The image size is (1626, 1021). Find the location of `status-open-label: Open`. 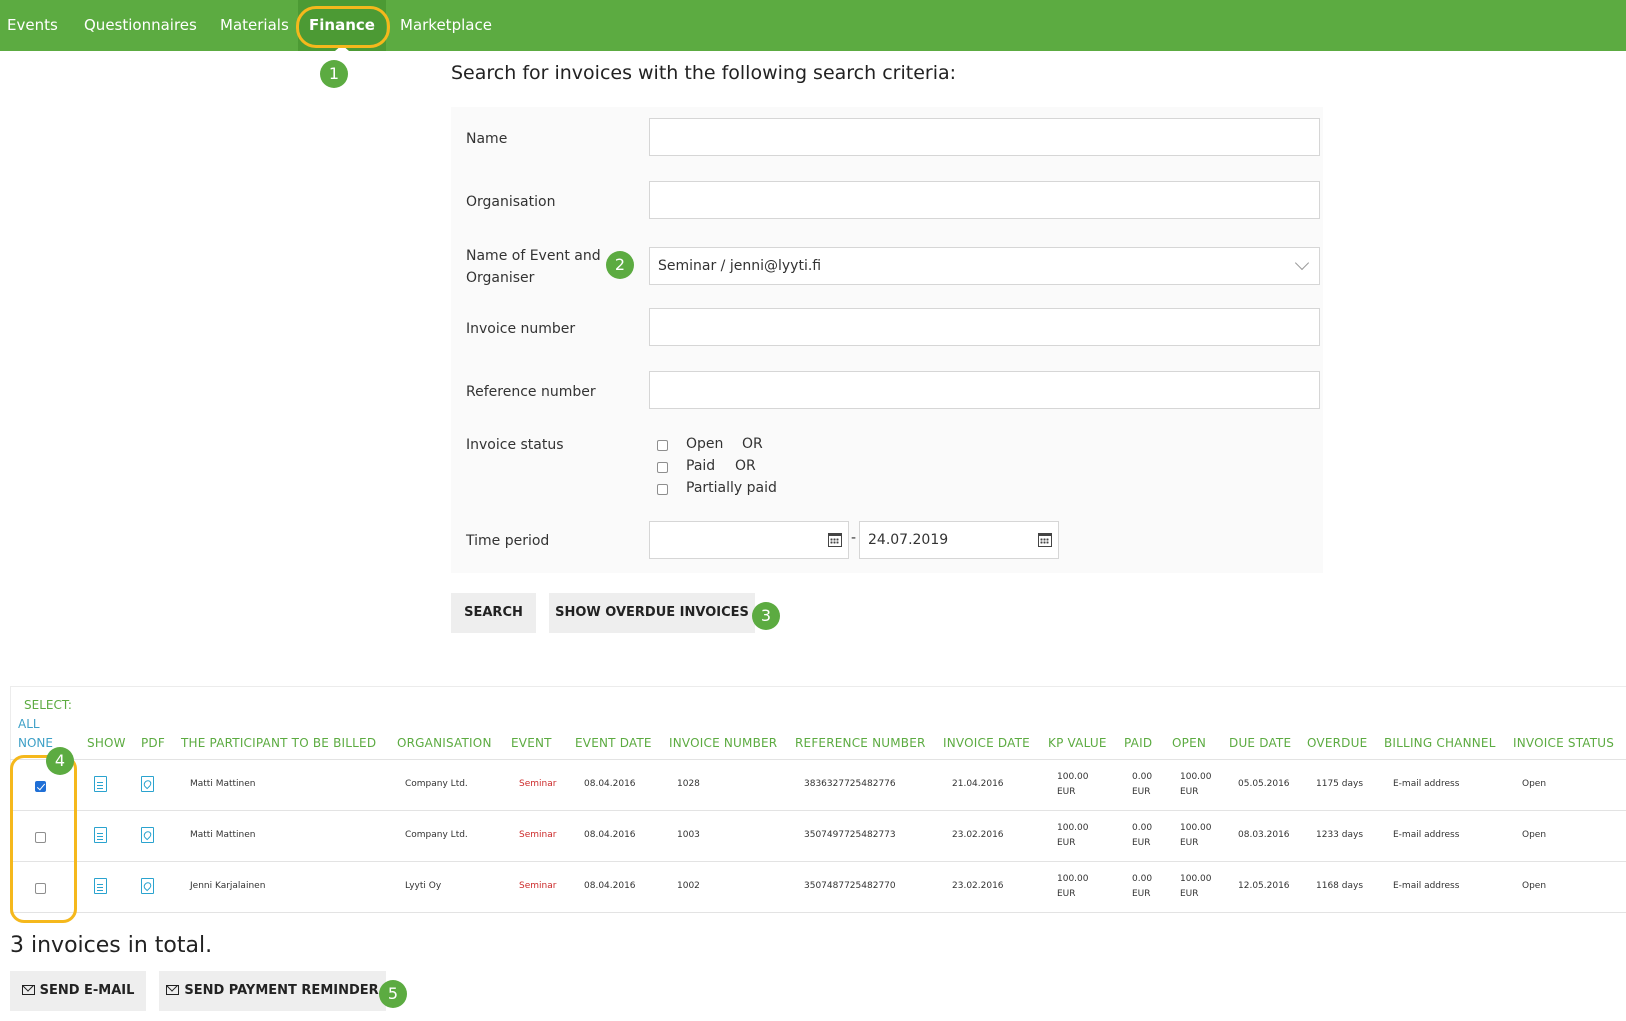

status-open-label: Open is located at coordinates (705, 444).